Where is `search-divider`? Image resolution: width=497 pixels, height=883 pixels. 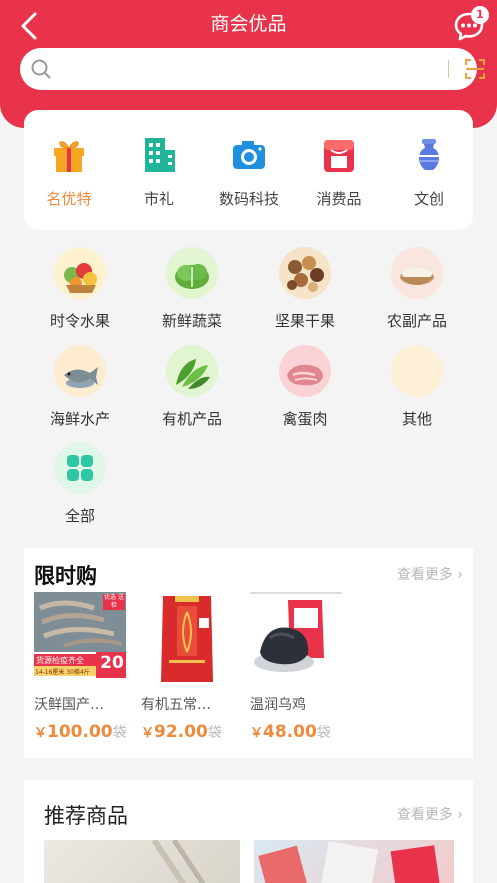
search-divider is located at coordinates (448, 69).